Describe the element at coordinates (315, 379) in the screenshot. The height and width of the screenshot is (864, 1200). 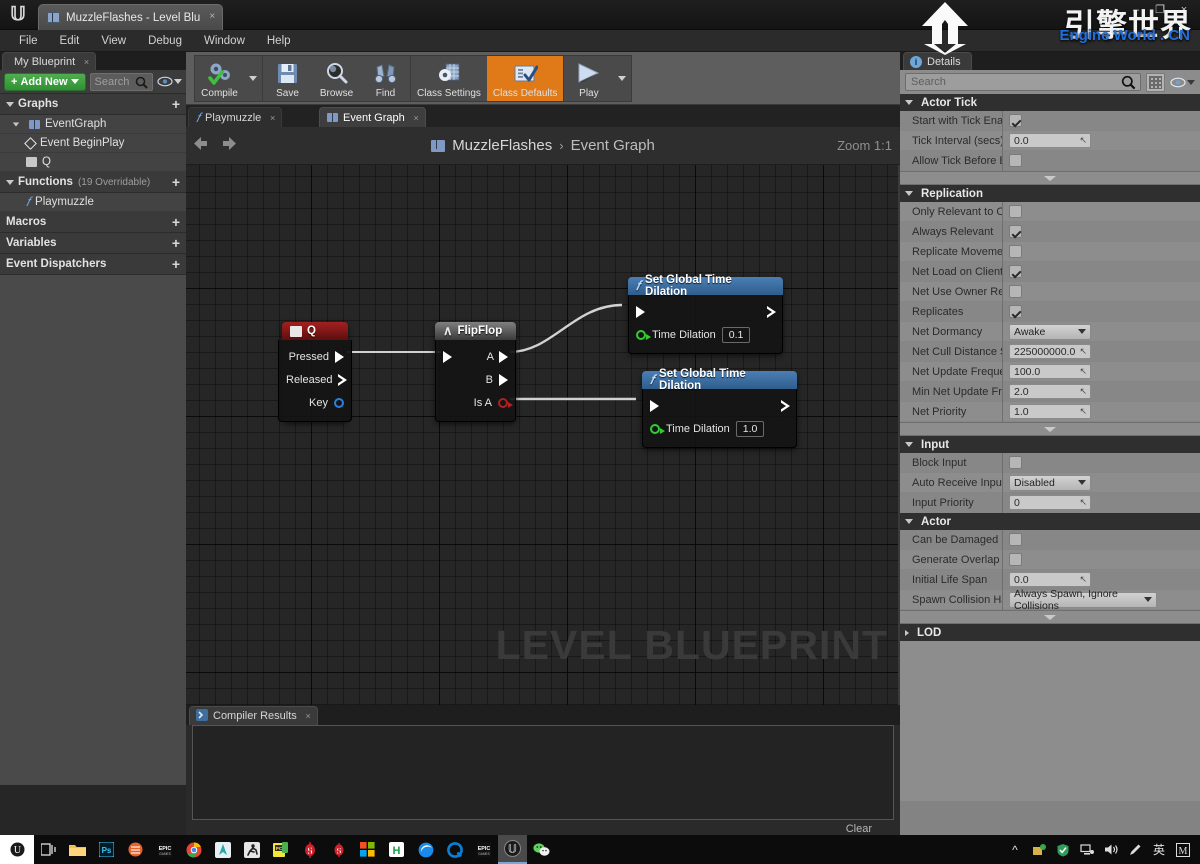
I see `node-pin-released: Released` at that location.